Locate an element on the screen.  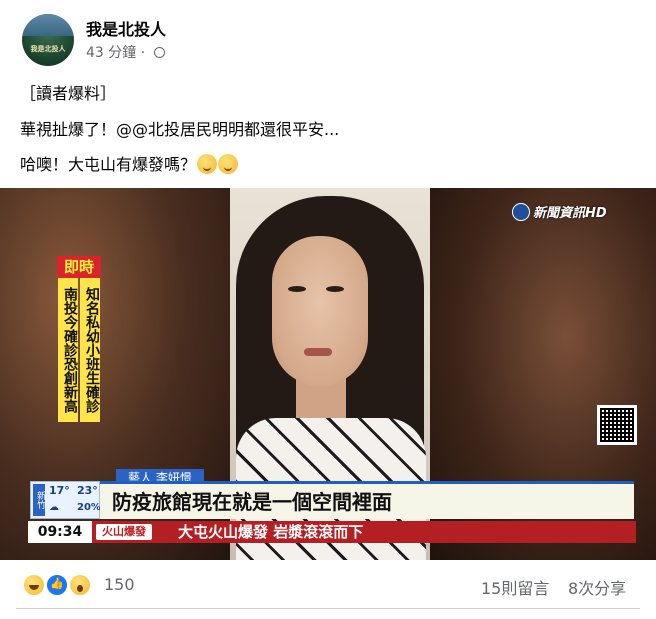
weather-temp-high: 23° is located at coordinates (87, 490).